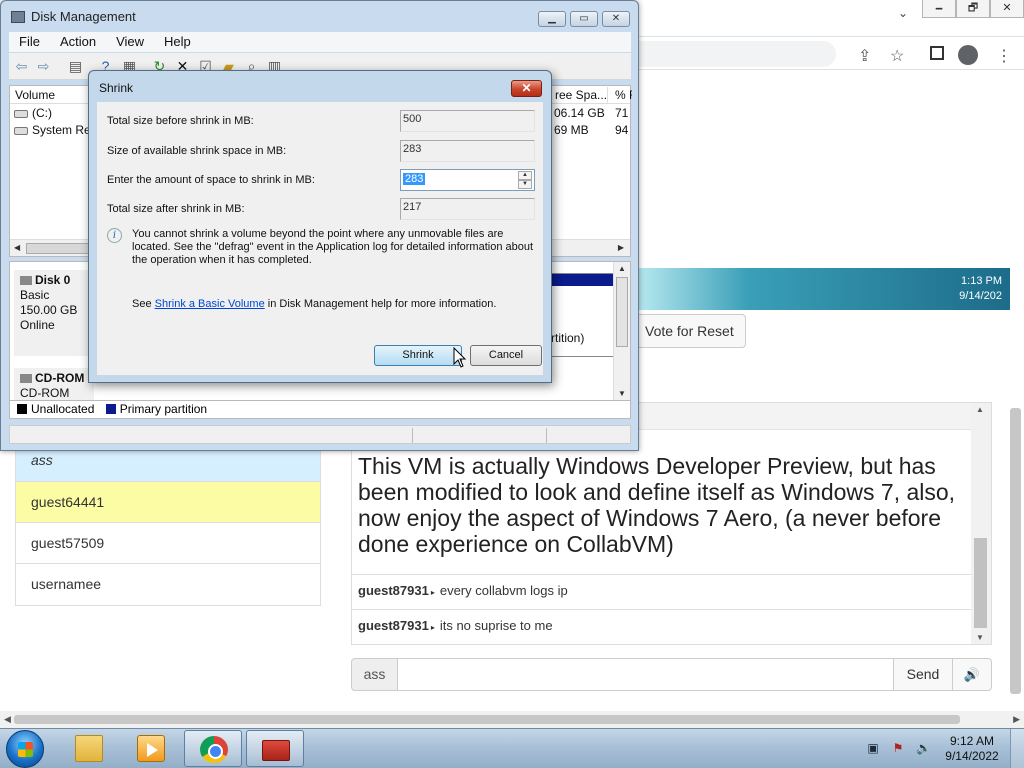 The height and width of the screenshot is (768, 1024). What do you see at coordinates (981, 523) in the screenshot?
I see `chat-scrollbar: ▲ ▼` at bounding box center [981, 523].